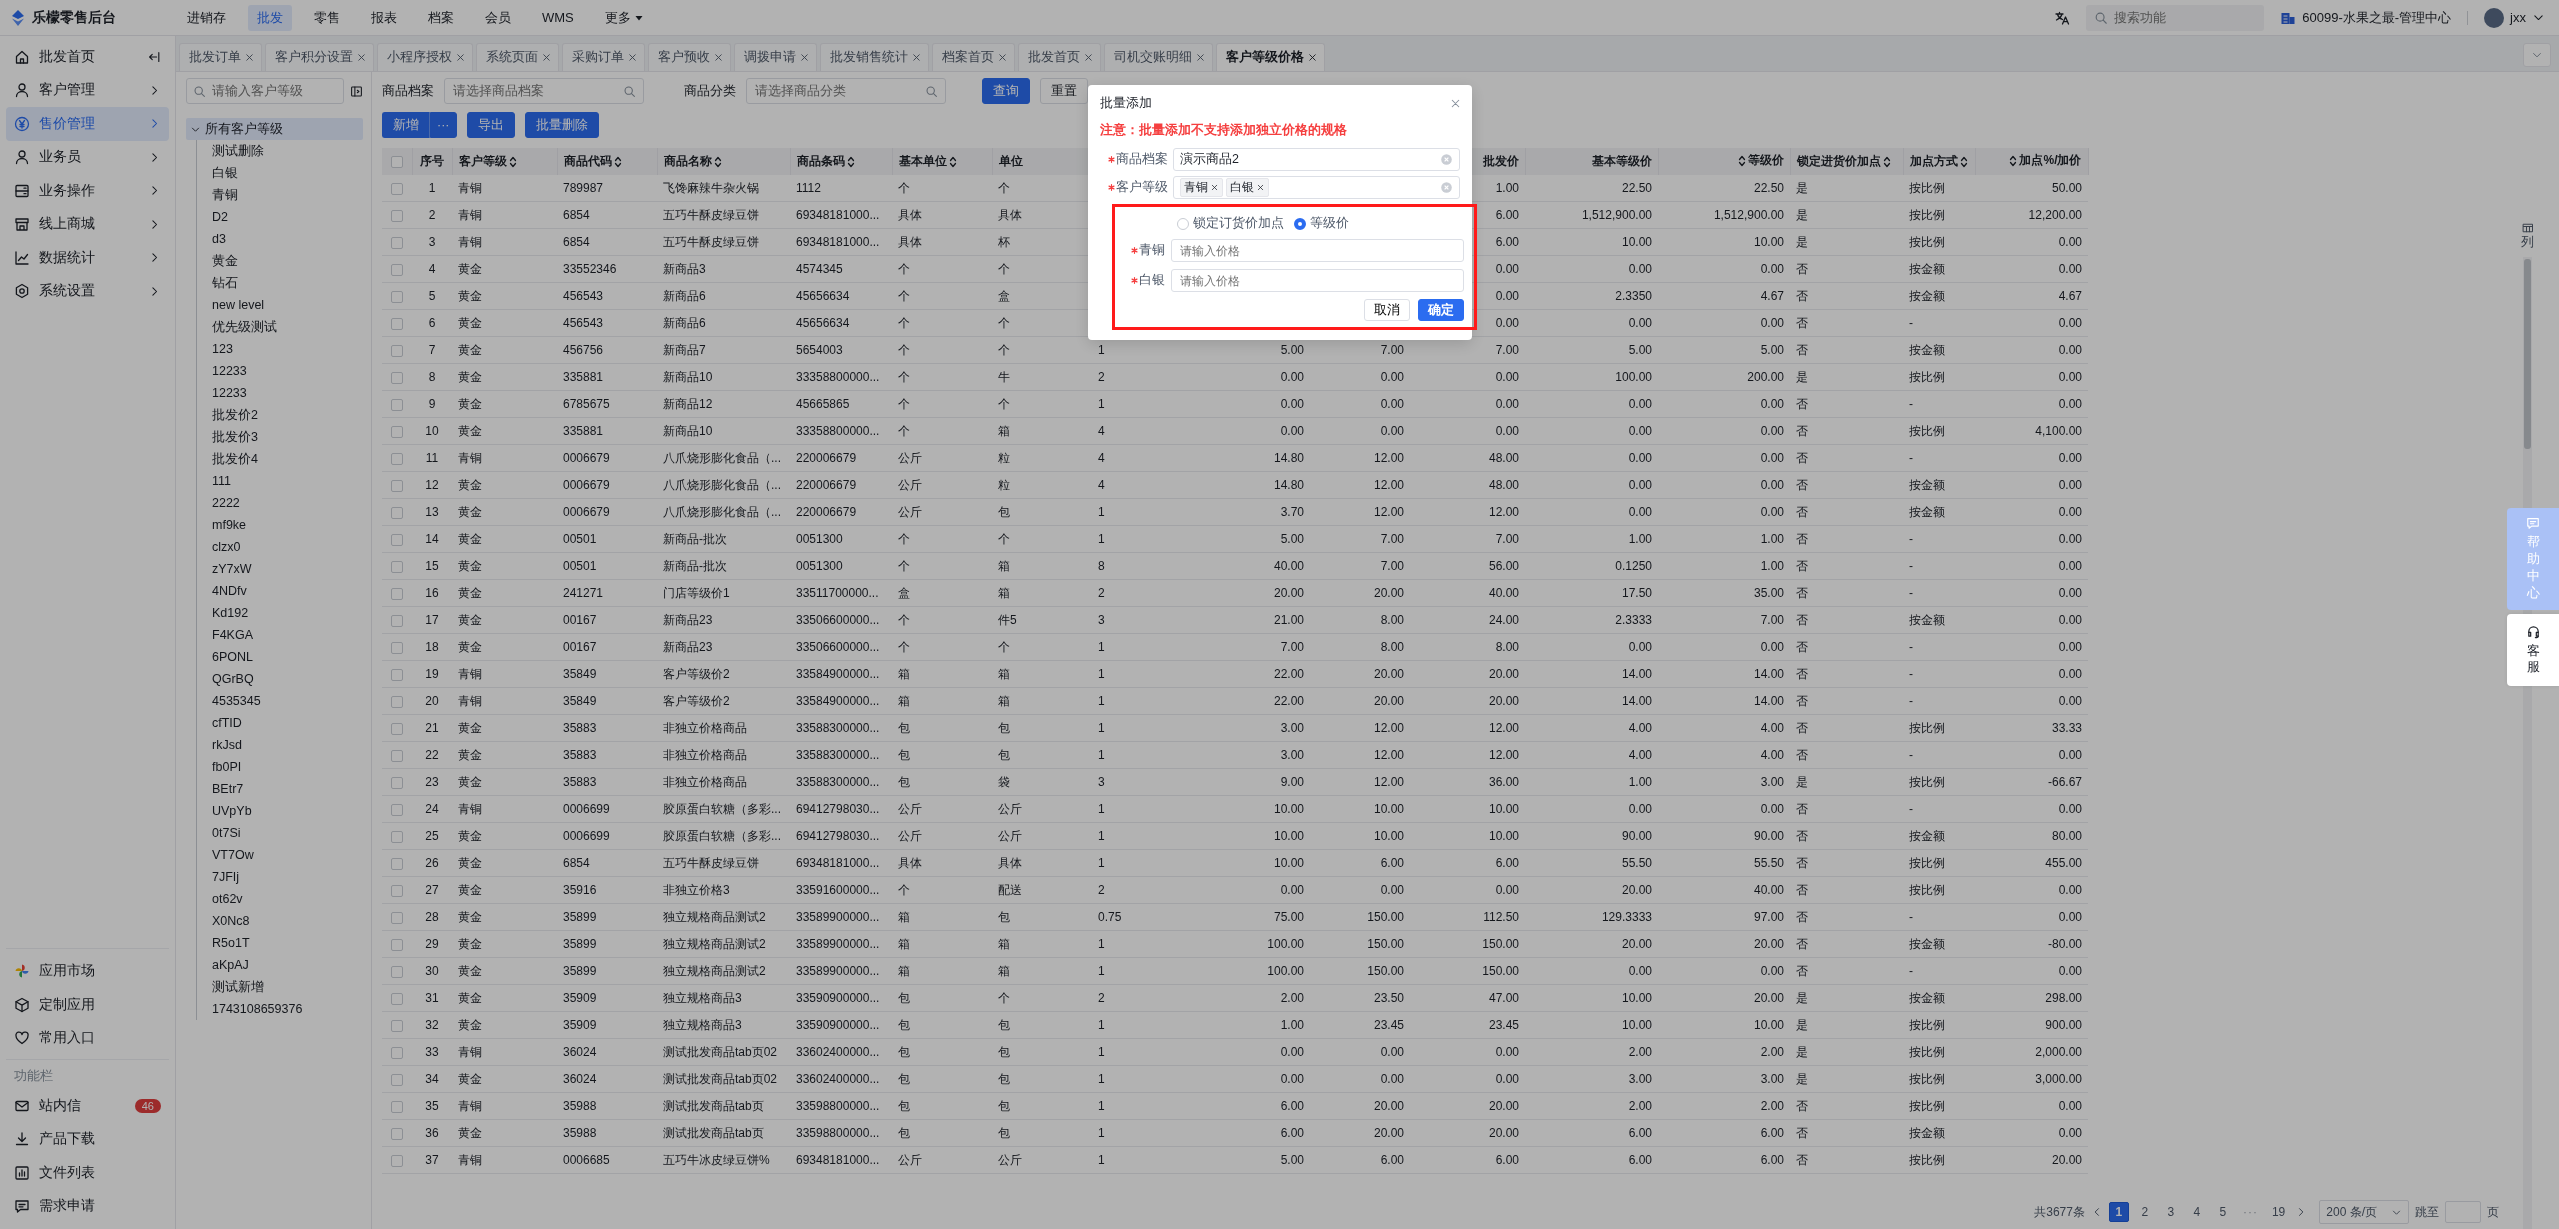 The height and width of the screenshot is (1229, 2559). Describe the element at coordinates (233, 679) in the screenshot. I see `tree-item: QGrBQ` at that location.